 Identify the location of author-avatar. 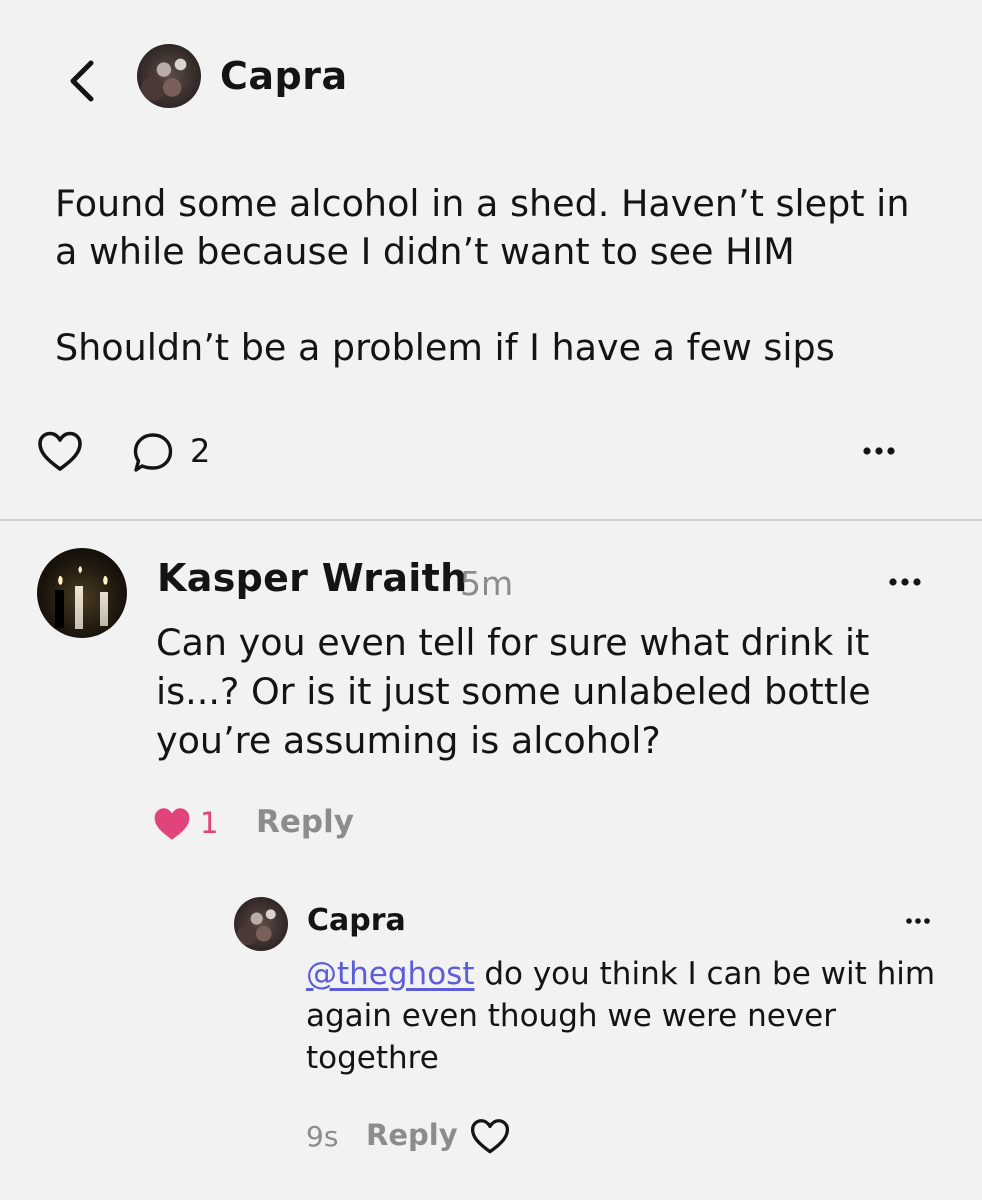
(169, 76).